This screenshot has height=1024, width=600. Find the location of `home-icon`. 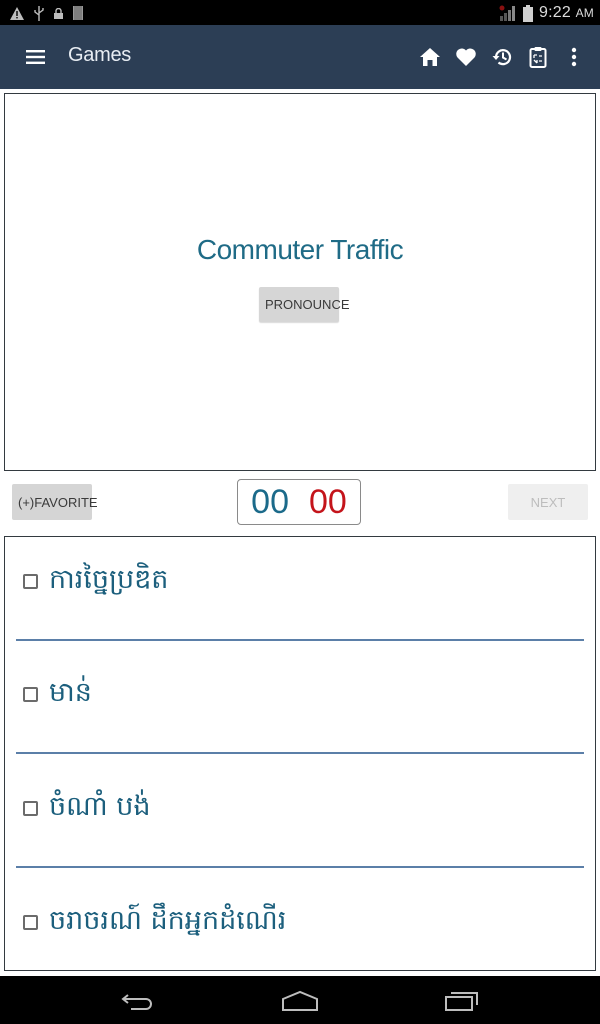

home-icon is located at coordinates (430, 57).